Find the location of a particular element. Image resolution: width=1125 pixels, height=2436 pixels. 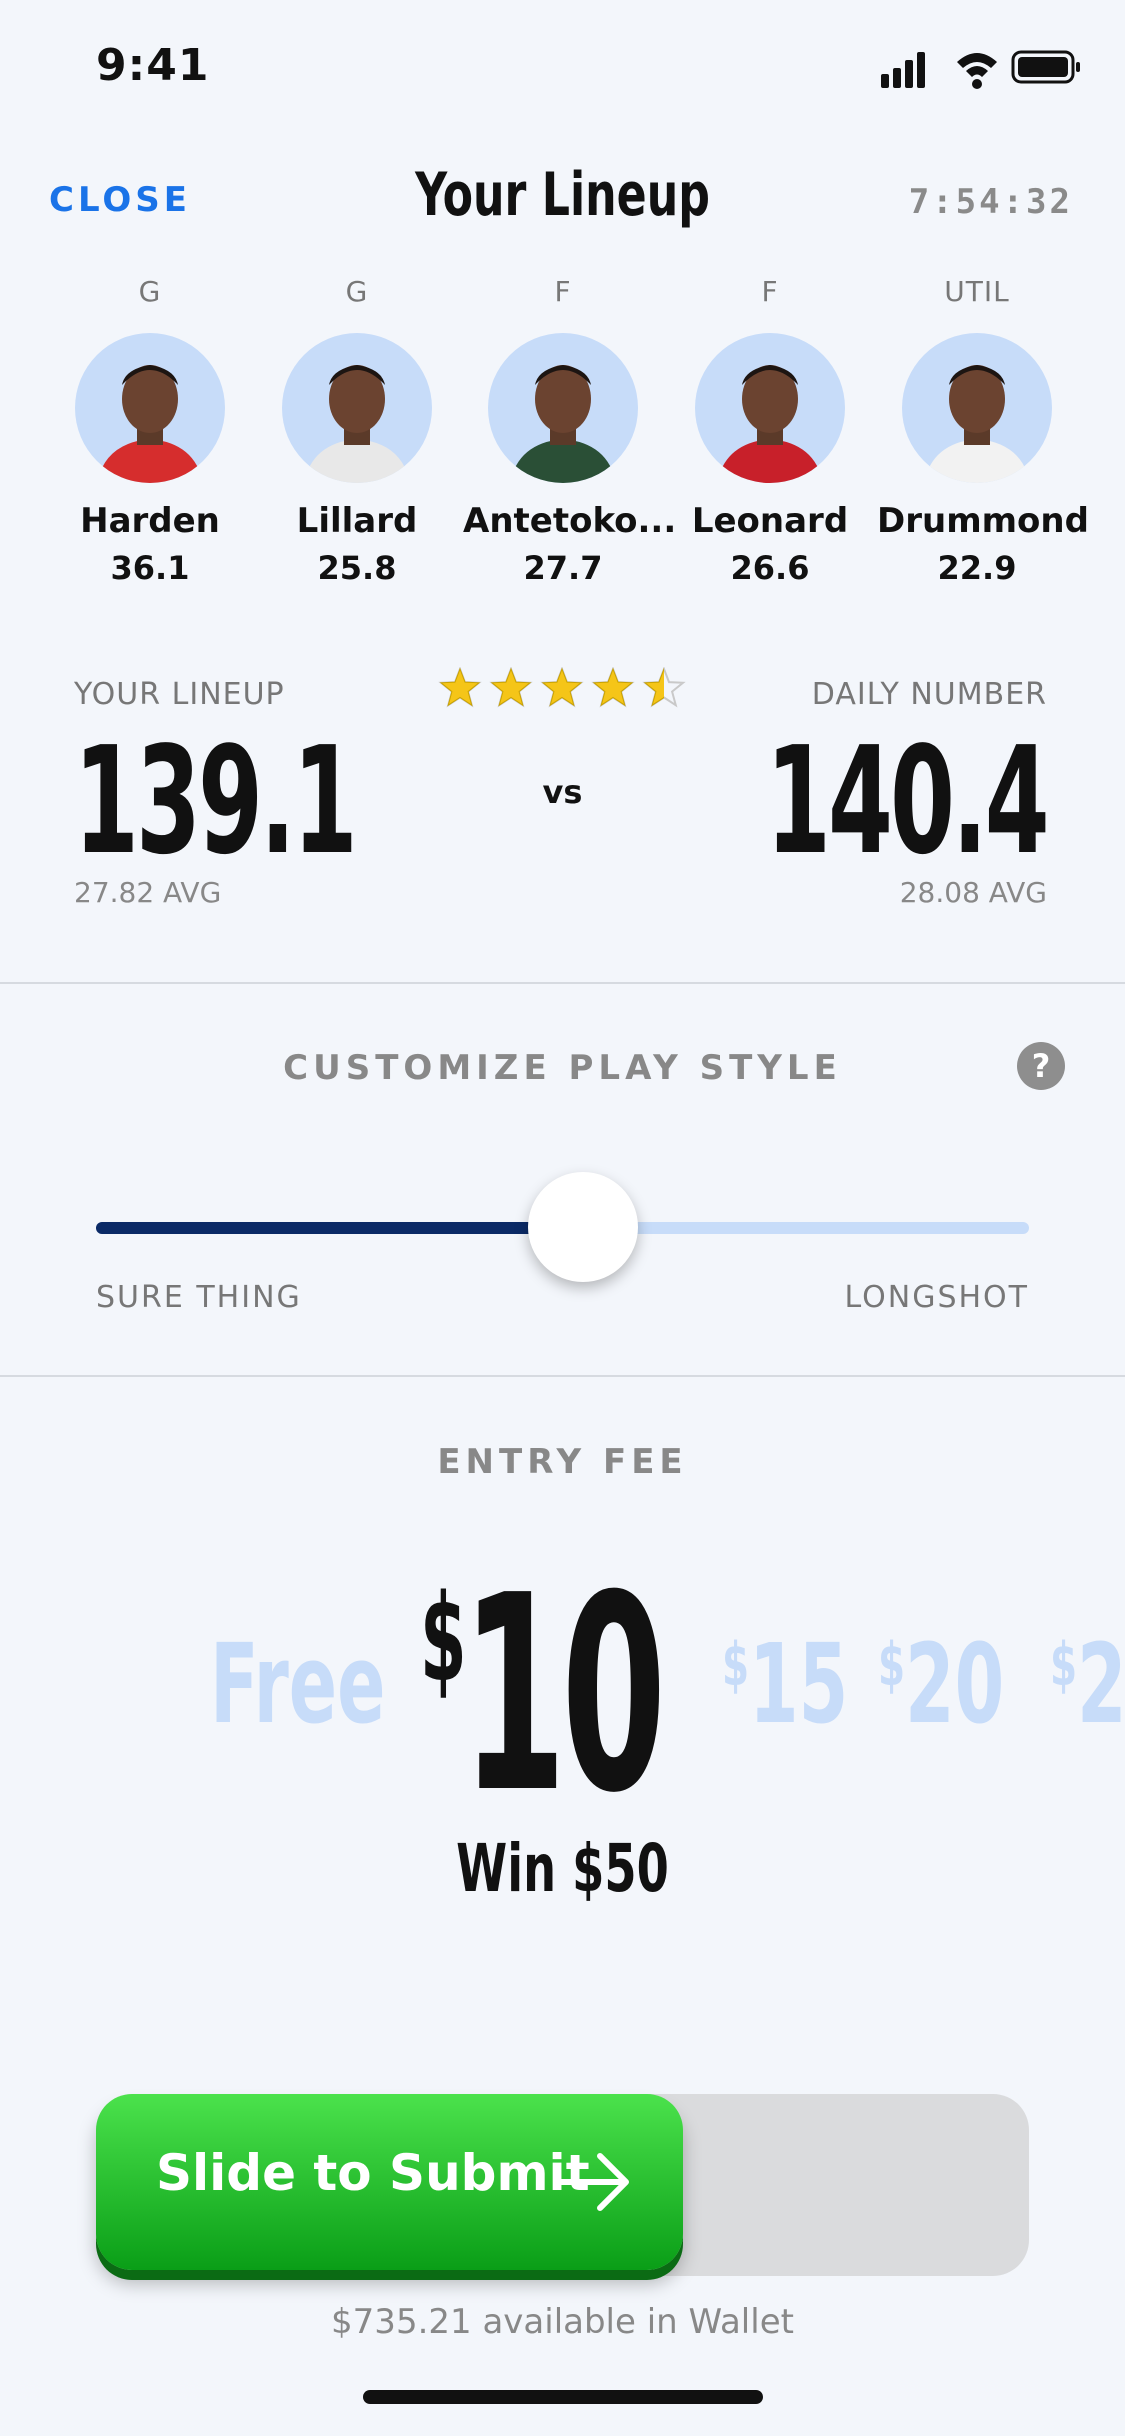

status-icons is located at coordinates (980, 69).